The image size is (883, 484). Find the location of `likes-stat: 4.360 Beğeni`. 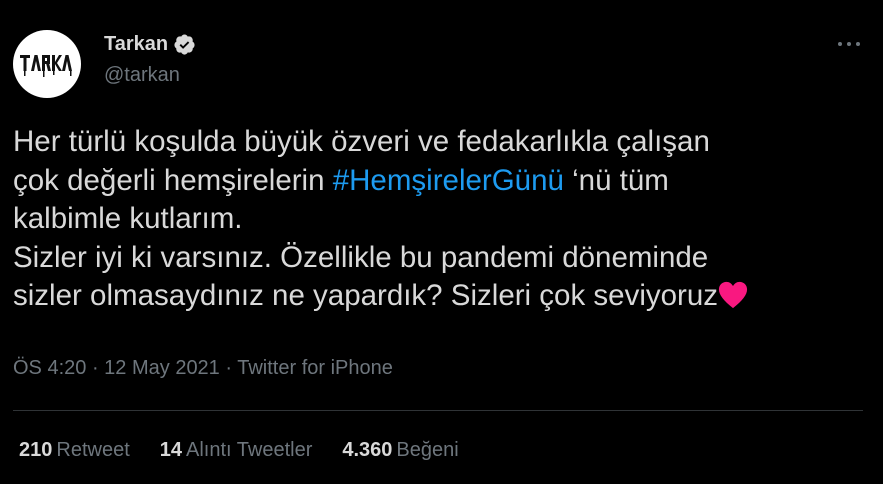

likes-stat: 4.360 Beğeni is located at coordinates (400, 450).